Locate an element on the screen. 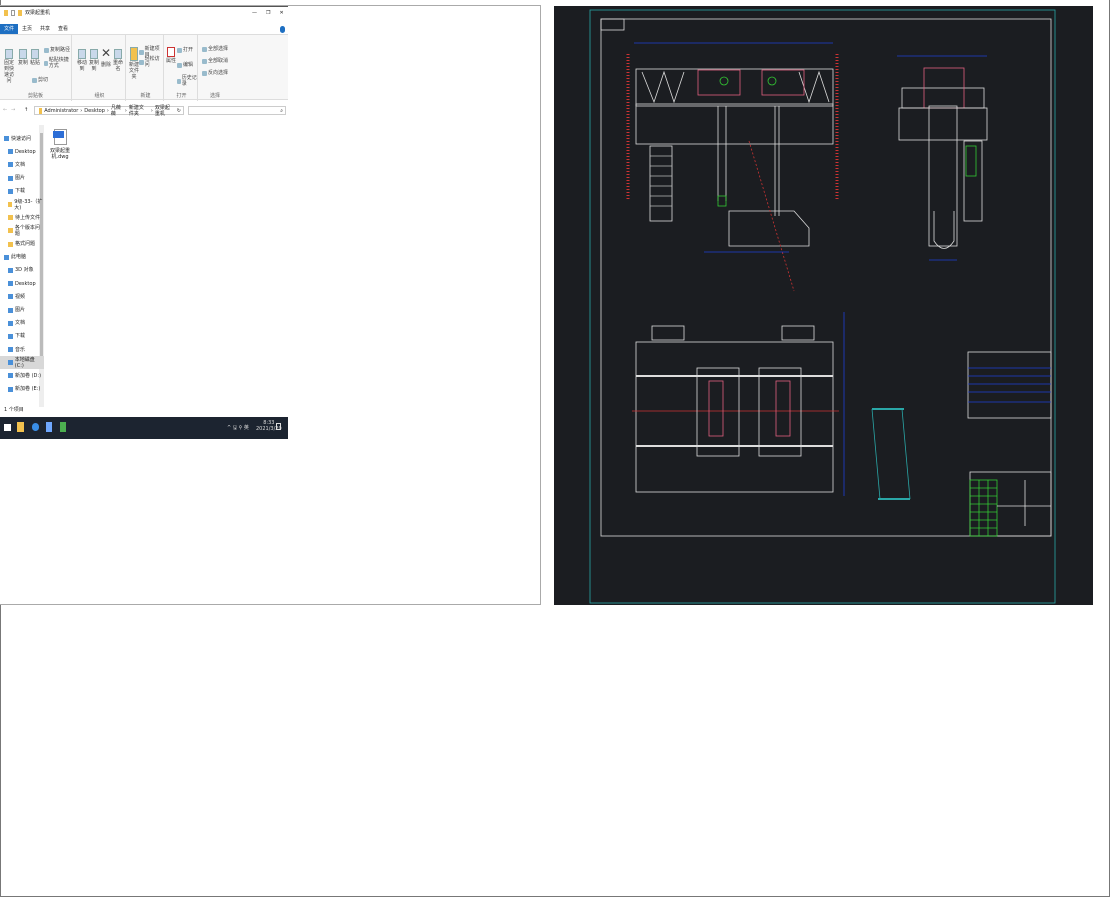 The height and width of the screenshot is (897, 1110). system-tray: ^ 🖫 ⚲ 英 is located at coordinates (238, 428).